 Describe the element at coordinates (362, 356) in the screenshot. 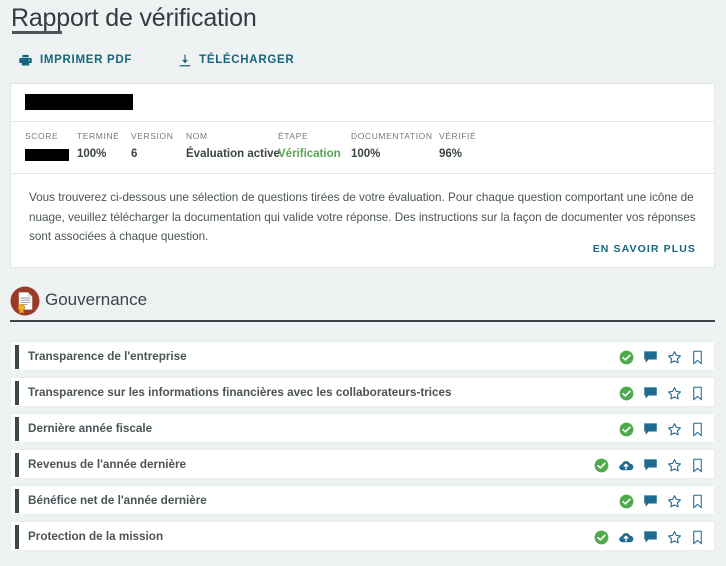

I see `table-row: Transparence de l'entreprise` at that location.